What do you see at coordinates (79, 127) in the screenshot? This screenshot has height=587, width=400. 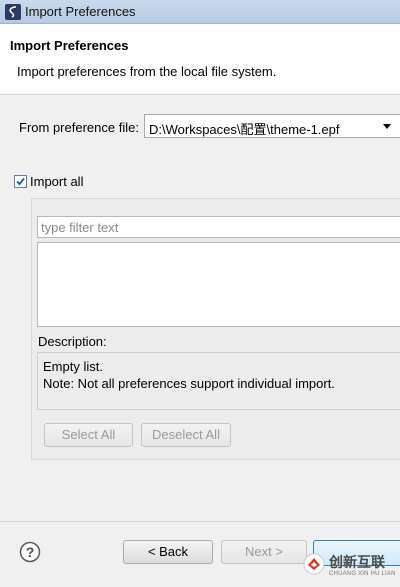 I see `from-file-label: From preference file:` at bounding box center [79, 127].